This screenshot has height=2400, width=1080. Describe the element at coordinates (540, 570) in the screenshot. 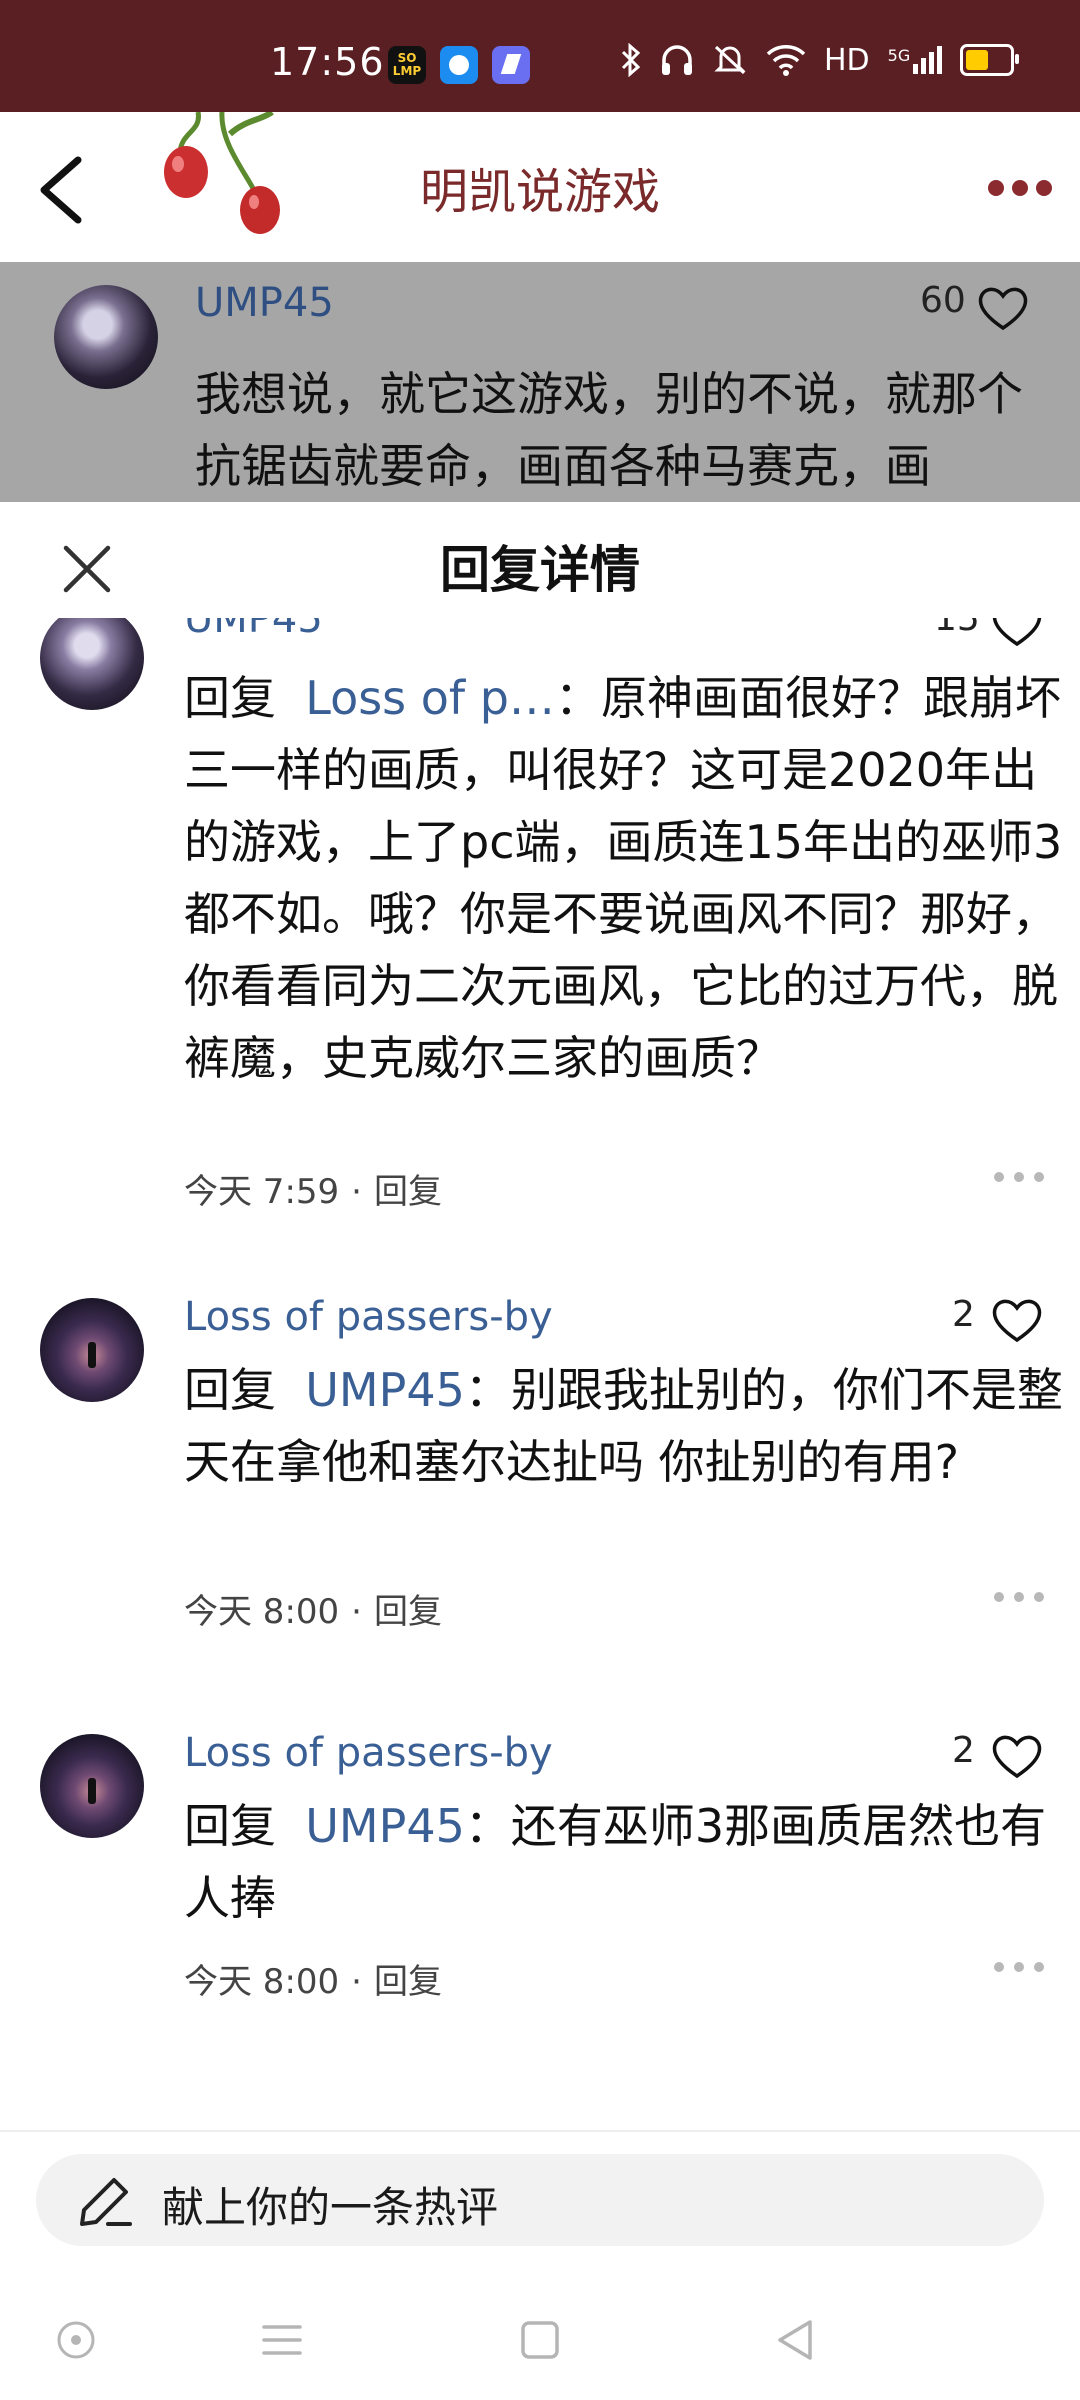

I see `sheet-title: 回复详情` at that location.